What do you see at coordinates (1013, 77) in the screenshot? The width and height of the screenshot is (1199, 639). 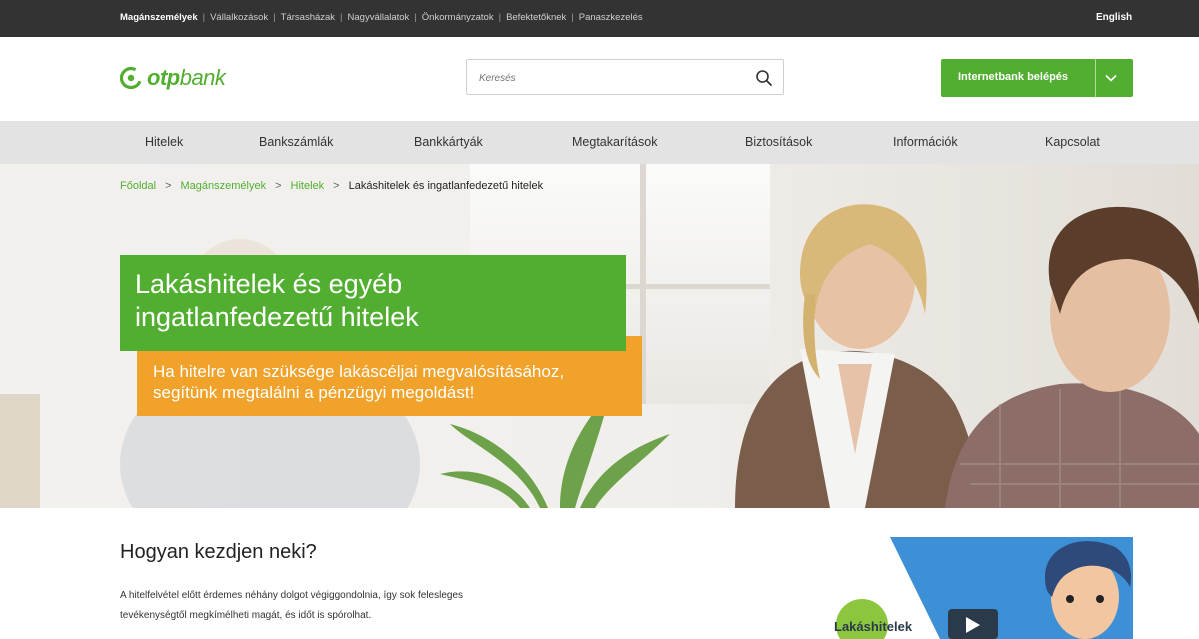 I see `internetbank-login-label: Internetbank belépés` at bounding box center [1013, 77].